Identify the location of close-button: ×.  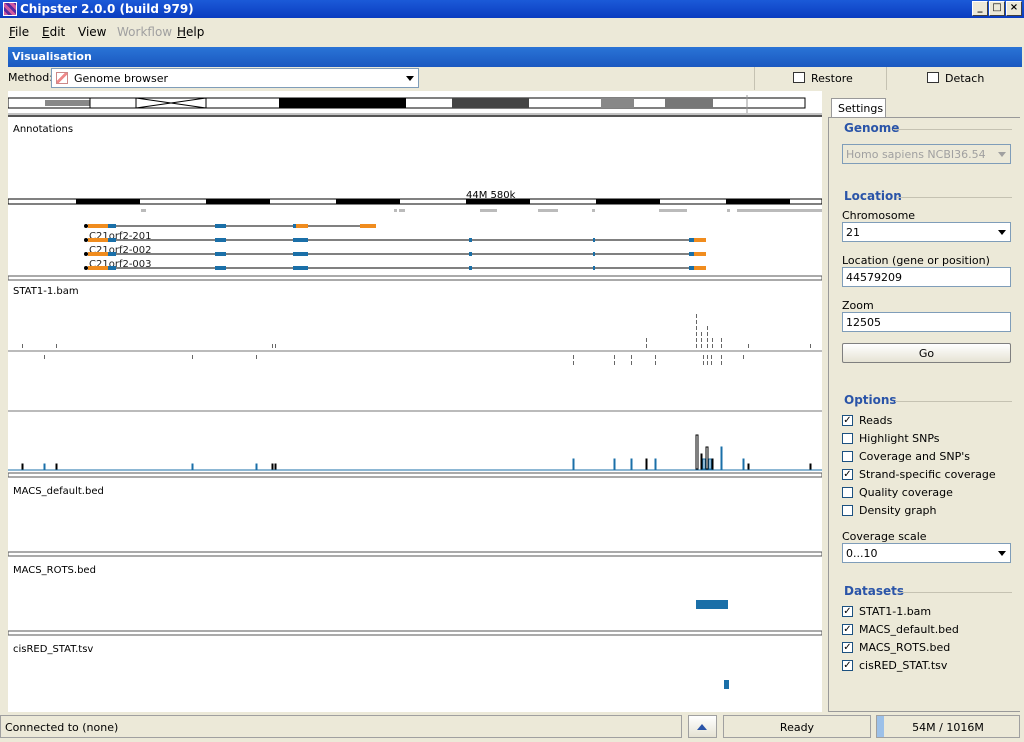
(1014, 8).